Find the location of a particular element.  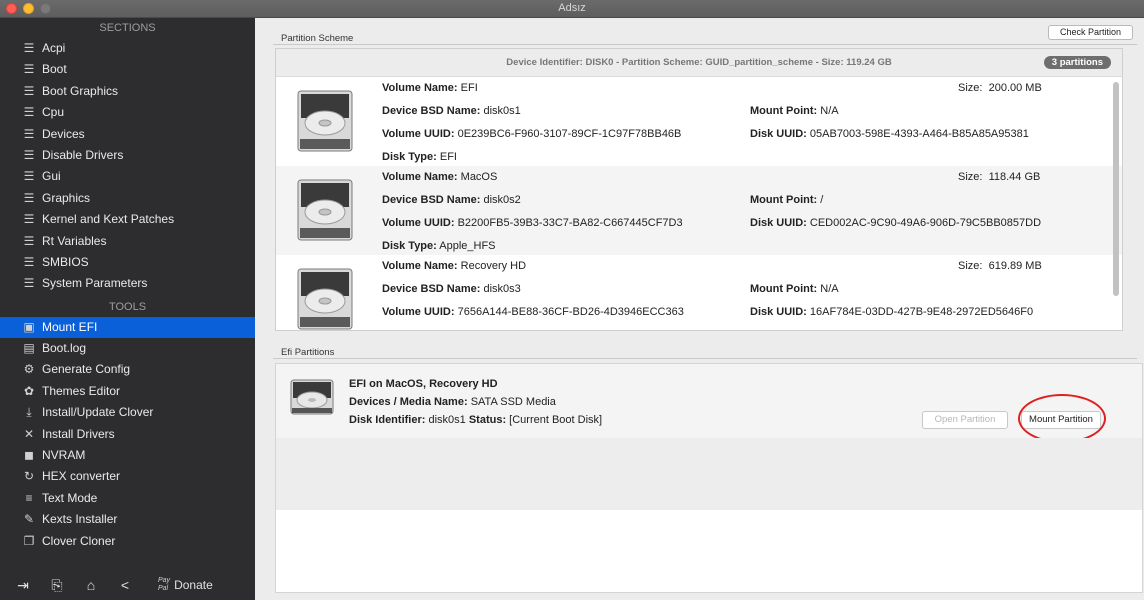

volume-name: Volume Name: MacOS is located at coordinates (439, 177).